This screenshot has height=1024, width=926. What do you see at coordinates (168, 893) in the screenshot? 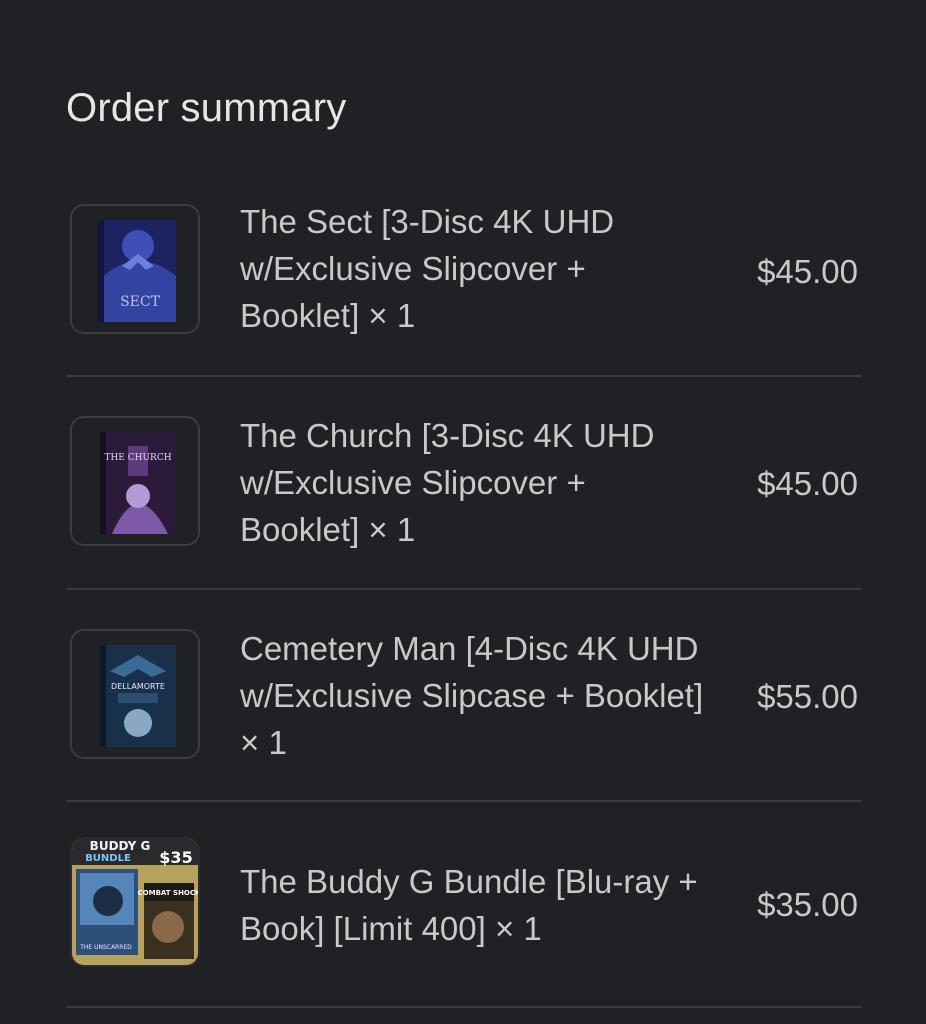
I see `bundle-right-text: COMBAT SHOCK` at bounding box center [168, 893].